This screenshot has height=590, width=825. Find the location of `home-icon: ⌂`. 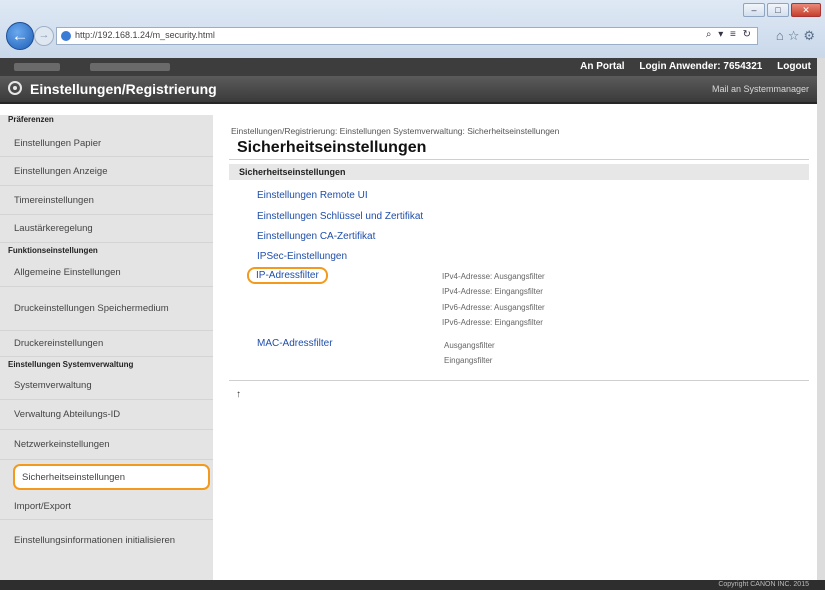

home-icon: ⌂ is located at coordinates (782, 35).